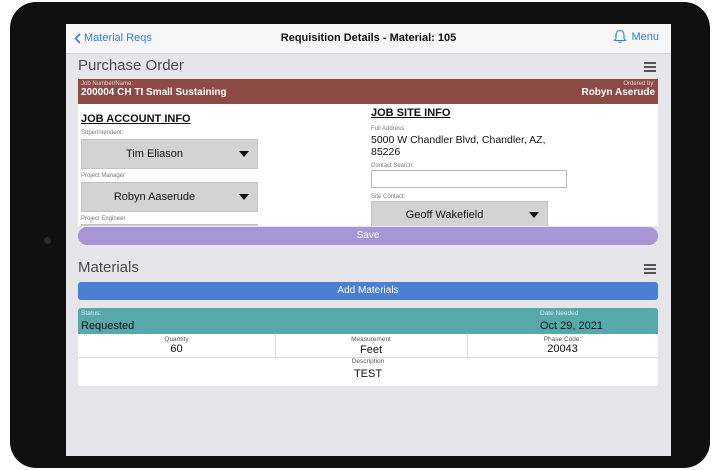 The image size is (716, 470). What do you see at coordinates (618, 92) in the screenshot?
I see `ordered-by-value: Robyn Aserude` at bounding box center [618, 92].